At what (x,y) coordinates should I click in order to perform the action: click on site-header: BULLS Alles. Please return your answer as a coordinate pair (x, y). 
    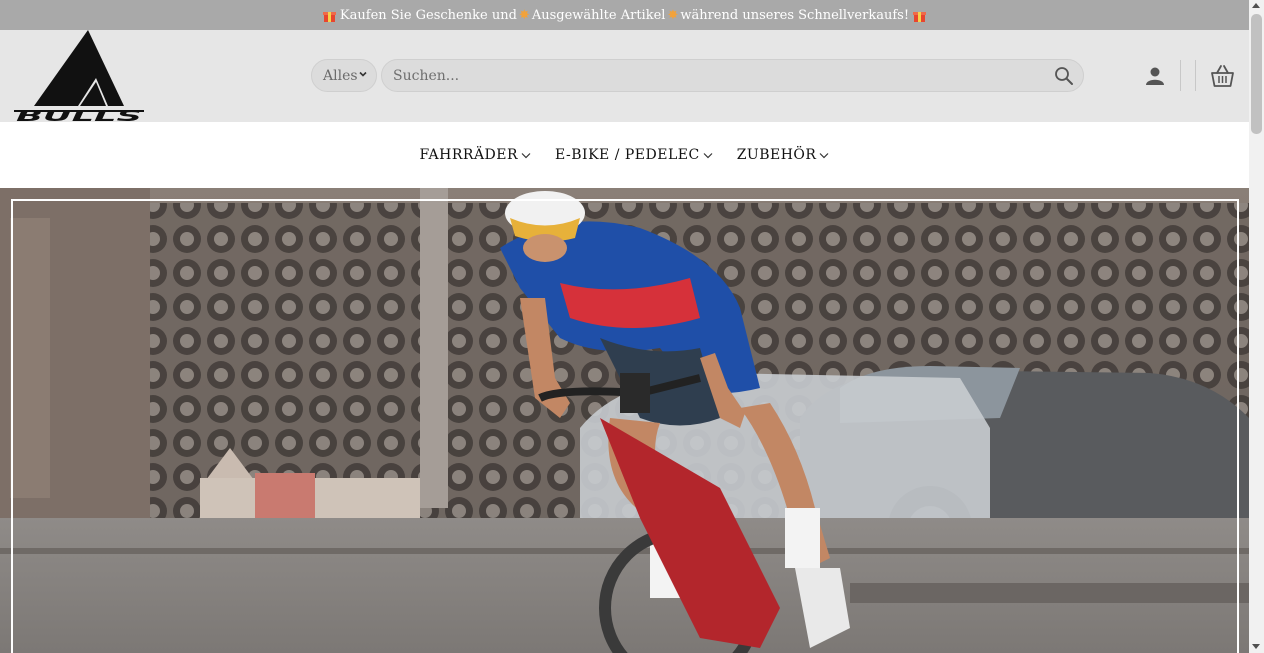
    Looking at the image, I should click on (624, 76).